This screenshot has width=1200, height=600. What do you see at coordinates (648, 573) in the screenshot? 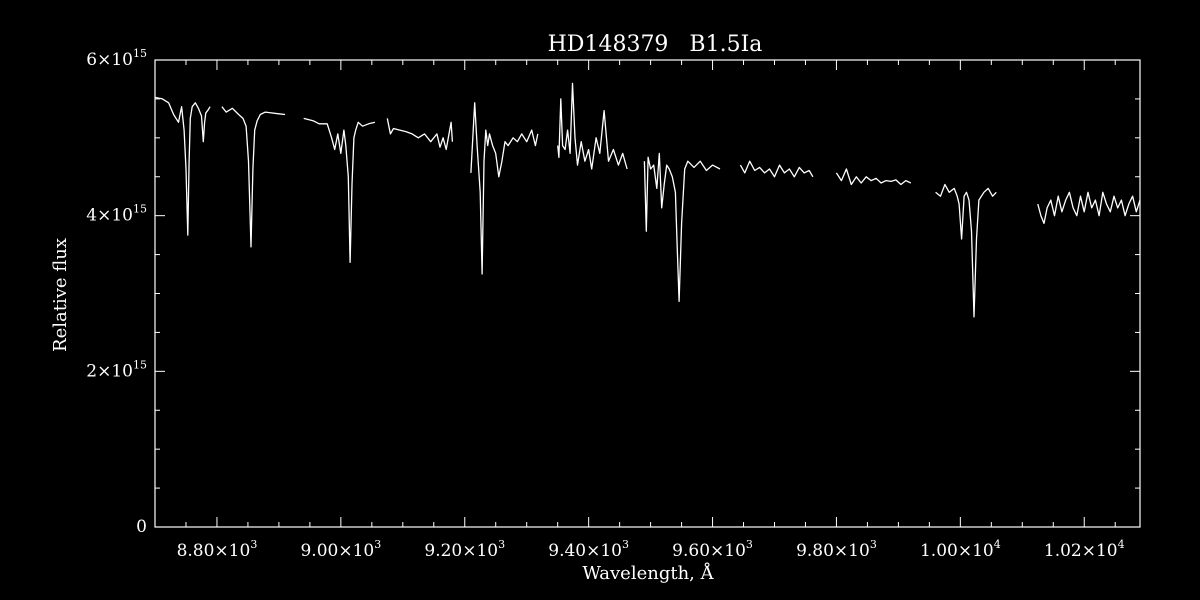
I see `x-axis-label: Wavelength, Å` at bounding box center [648, 573].